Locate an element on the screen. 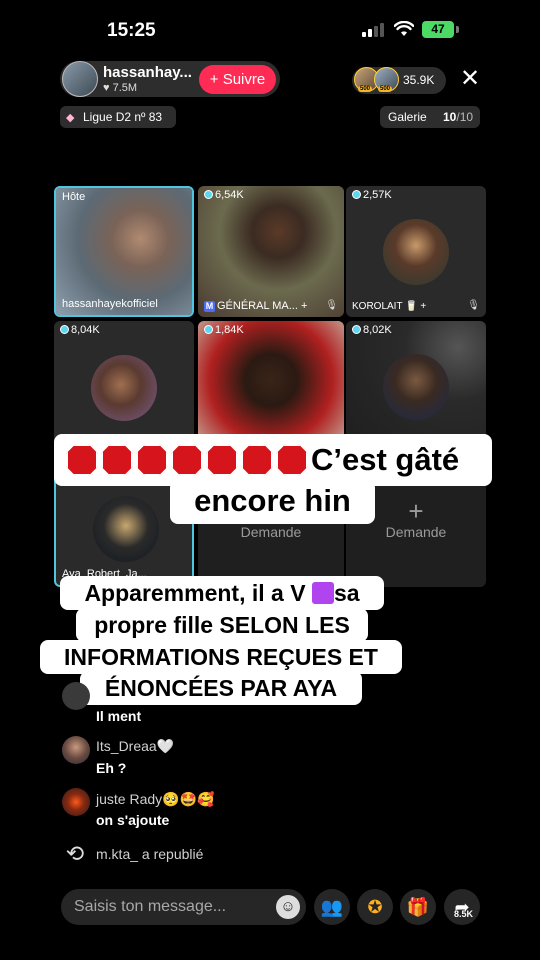 The width and height of the screenshot is (540, 960). gallery-label: Galerie is located at coordinates (407, 117).